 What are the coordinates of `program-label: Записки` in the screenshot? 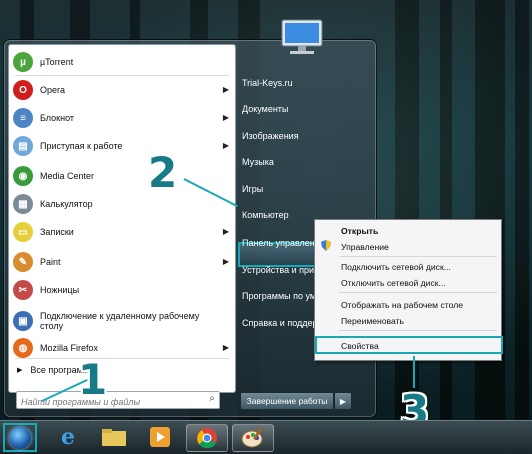 It's located at (57, 232).